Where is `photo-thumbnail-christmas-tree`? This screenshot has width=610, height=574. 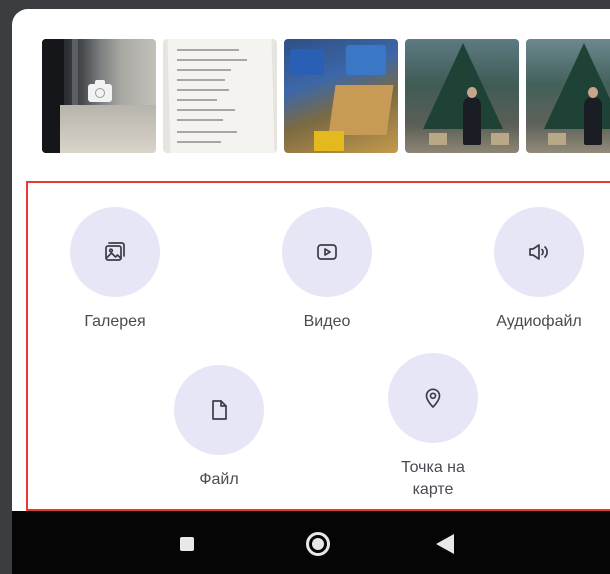
photo-thumbnail-christmas-tree is located at coordinates (462, 96).